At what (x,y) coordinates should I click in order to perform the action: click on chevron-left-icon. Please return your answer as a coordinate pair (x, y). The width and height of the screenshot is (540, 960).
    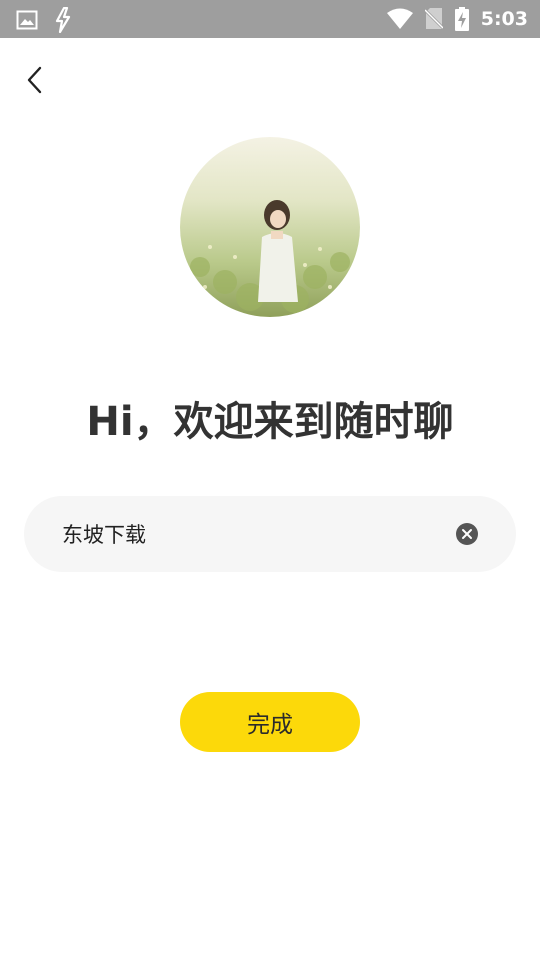
    Looking at the image, I should click on (34, 80).